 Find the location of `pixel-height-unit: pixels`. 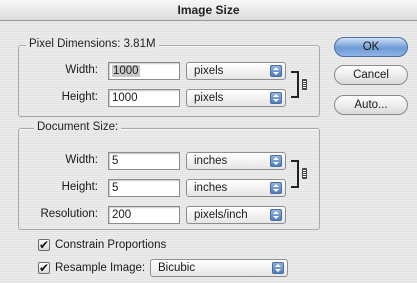

pixel-height-unit: pixels is located at coordinates (209, 98).